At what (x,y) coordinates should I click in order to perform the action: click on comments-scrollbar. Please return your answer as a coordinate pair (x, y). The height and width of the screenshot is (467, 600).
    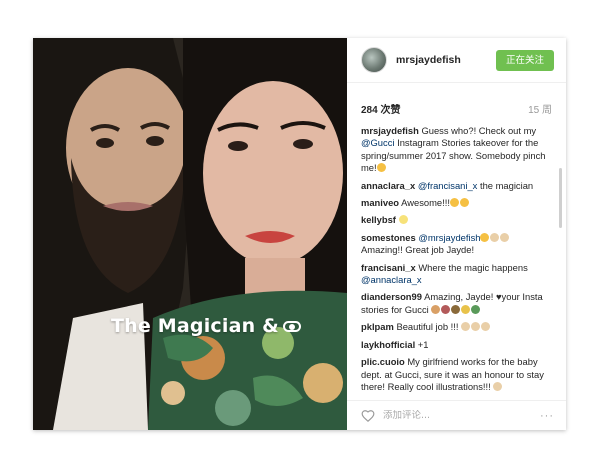
    Looking at the image, I should click on (560, 198).